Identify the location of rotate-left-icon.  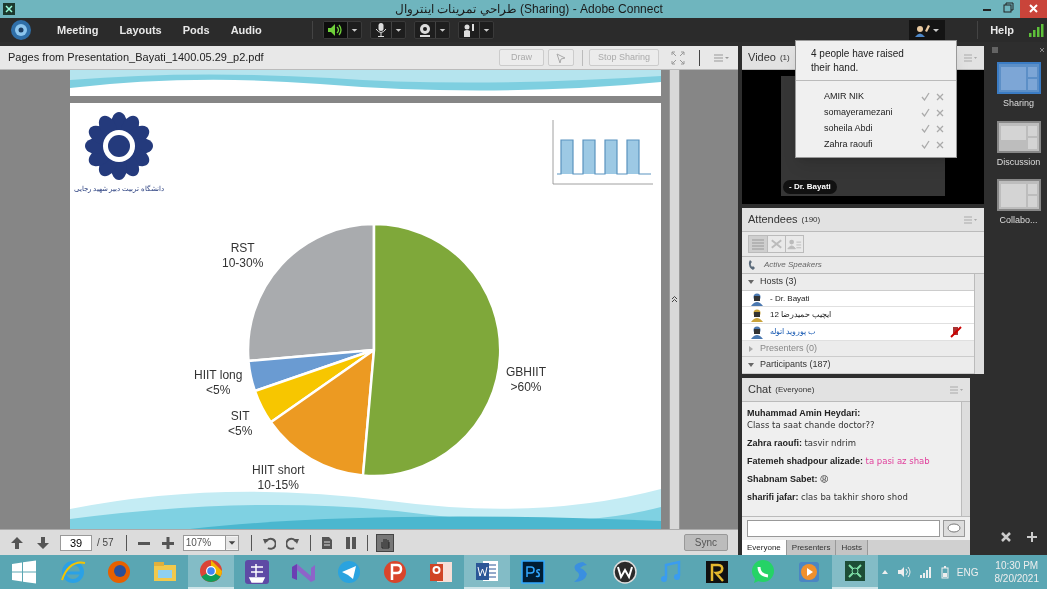
(268, 542).